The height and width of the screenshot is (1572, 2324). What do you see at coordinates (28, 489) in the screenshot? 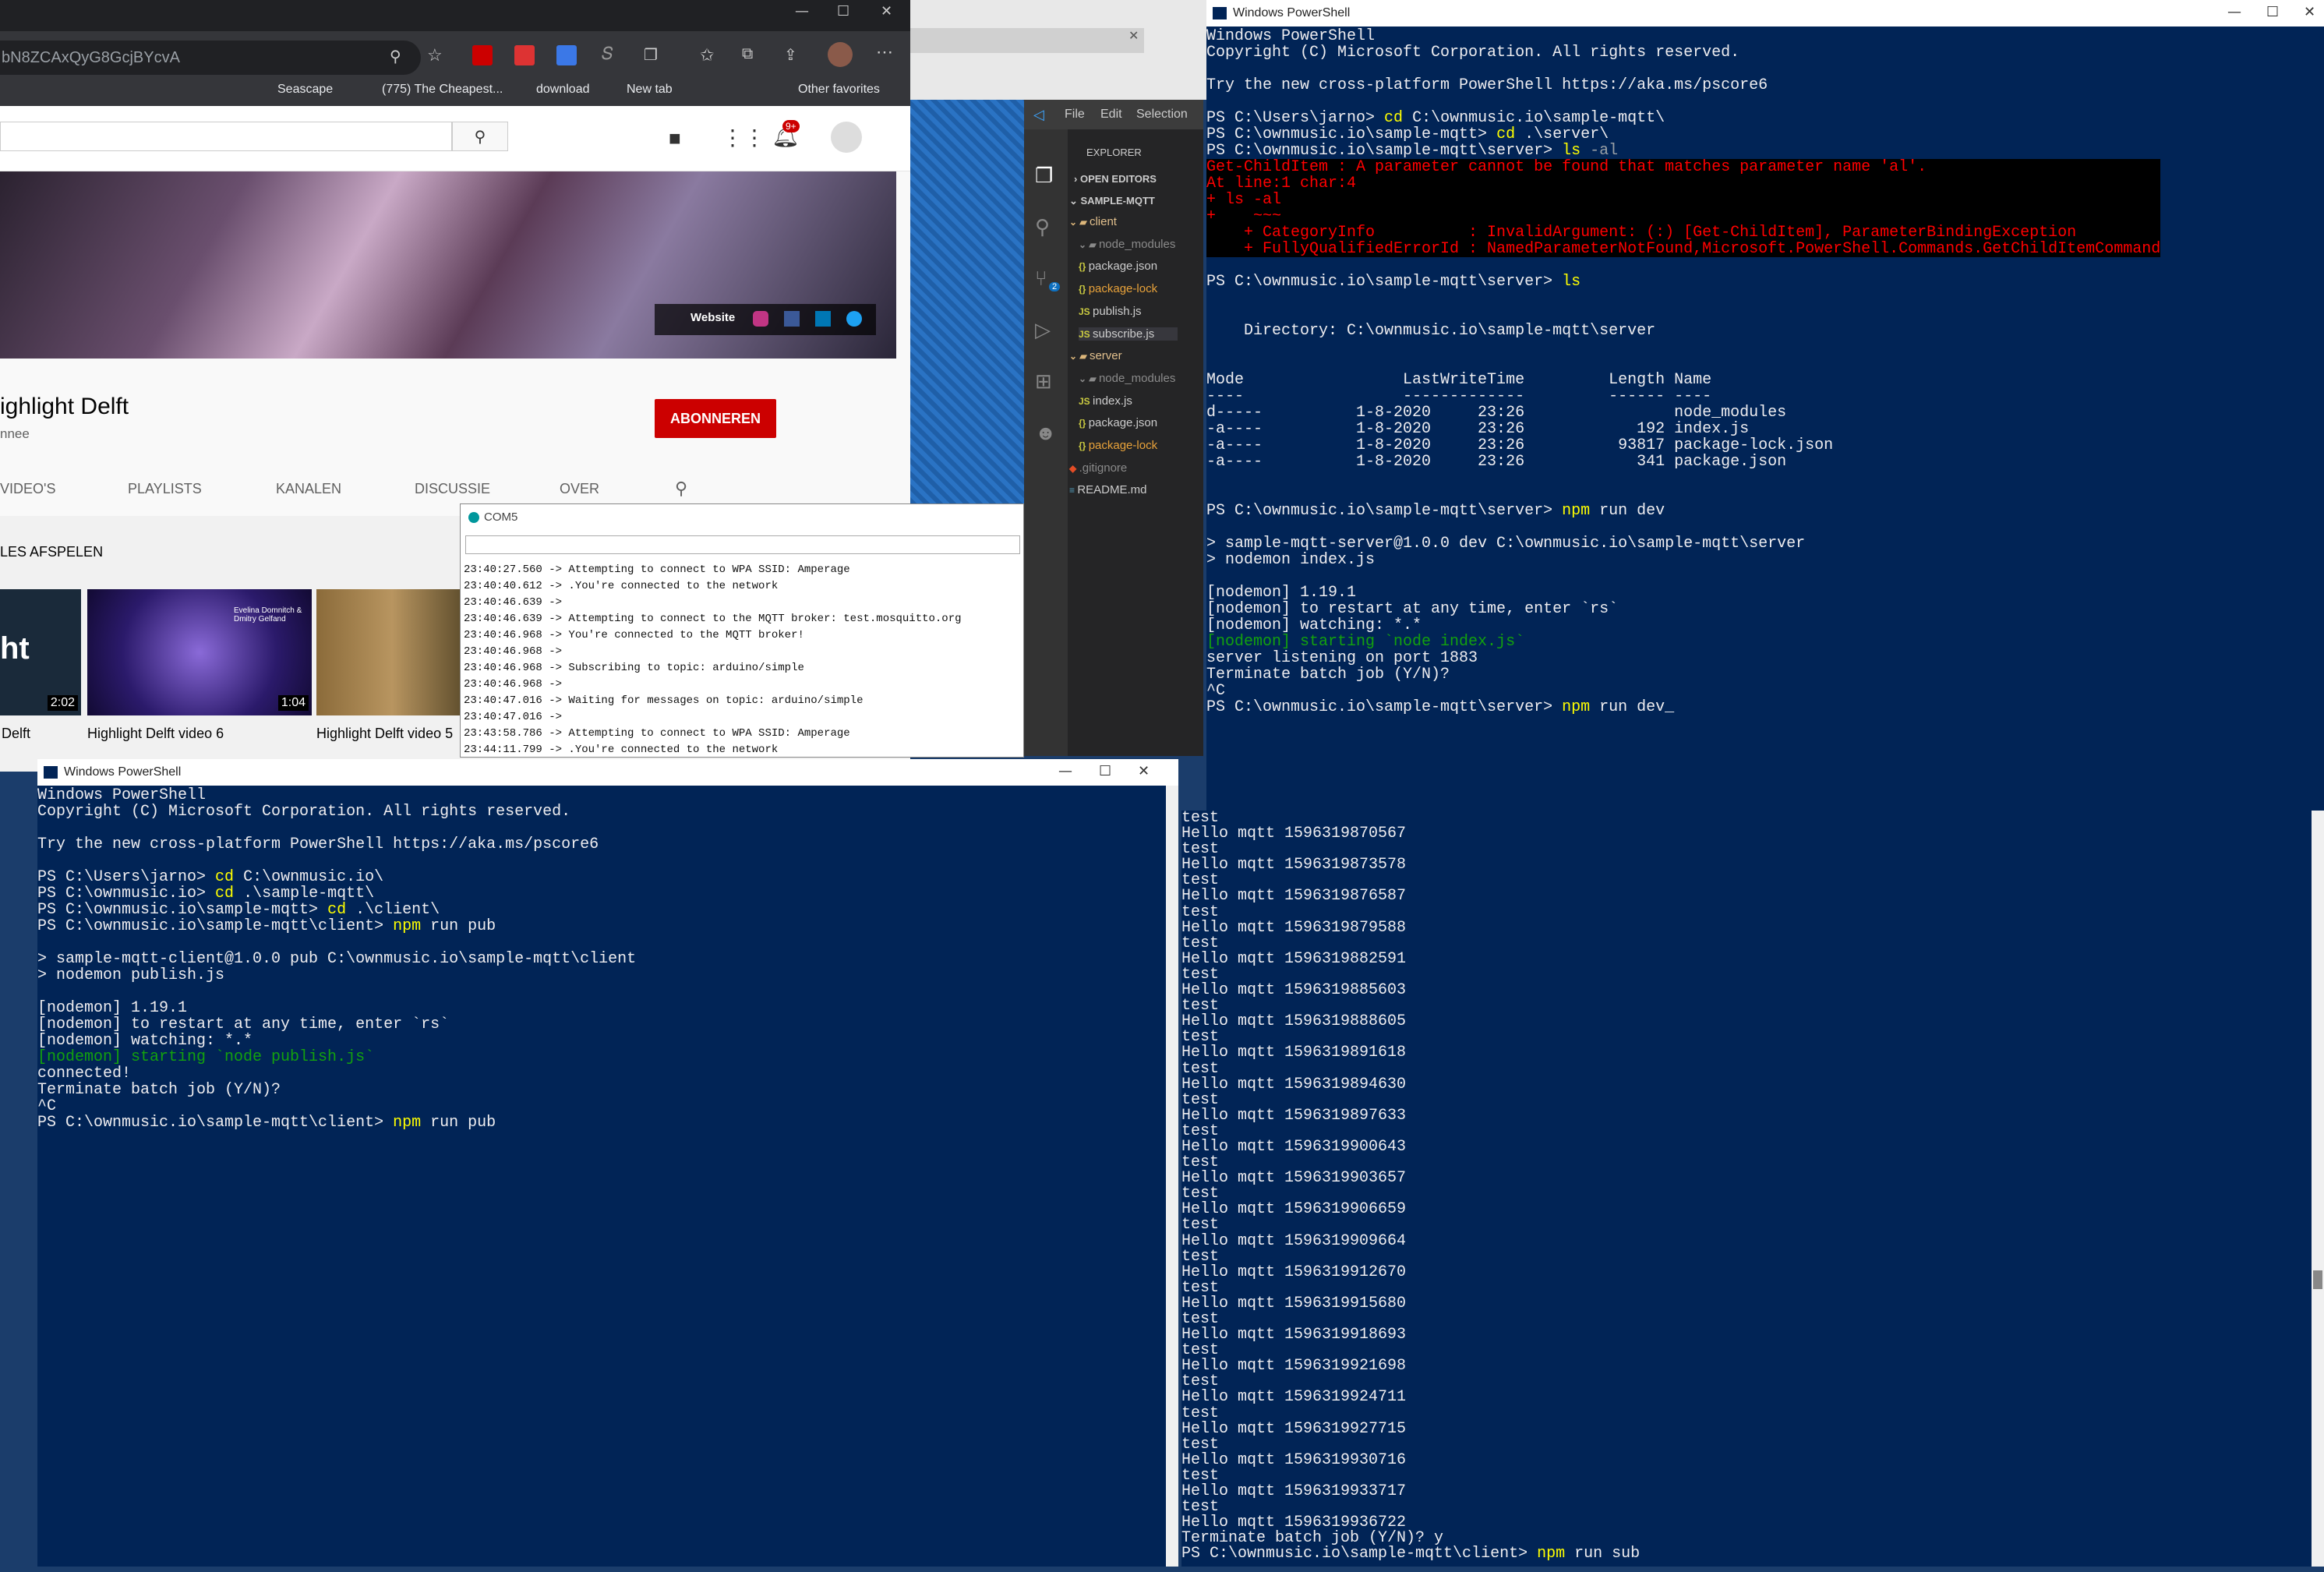
I see `tab-videos: VIDEO'S` at bounding box center [28, 489].